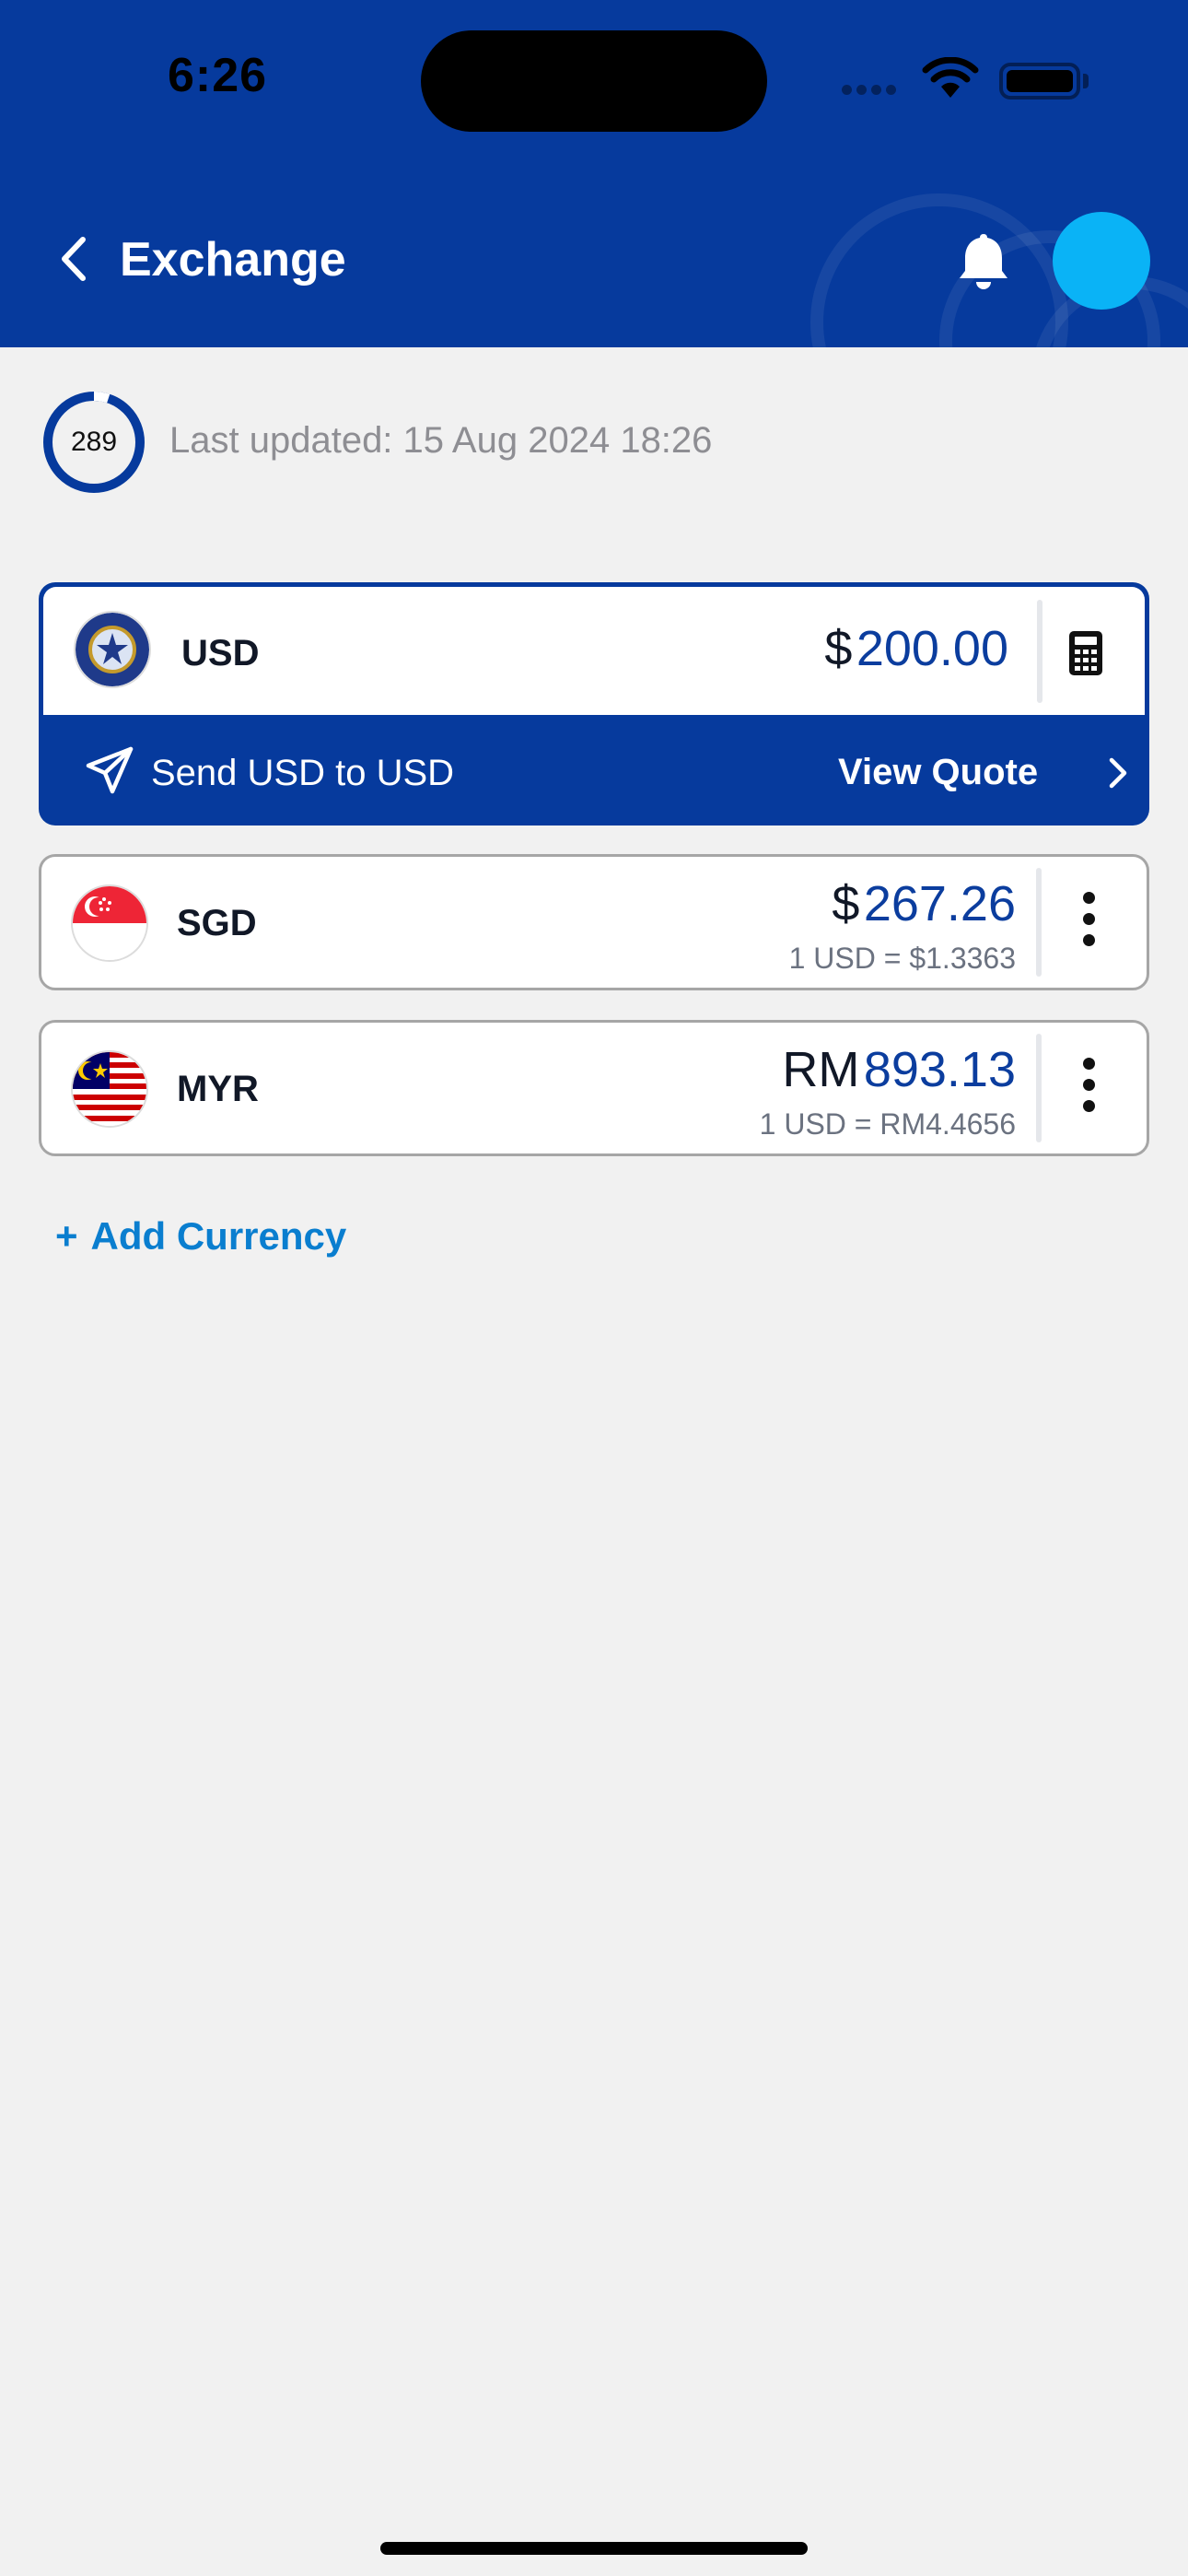  Describe the element at coordinates (938, 773) in the screenshot. I see `view-quote-button: View Quote` at that location.